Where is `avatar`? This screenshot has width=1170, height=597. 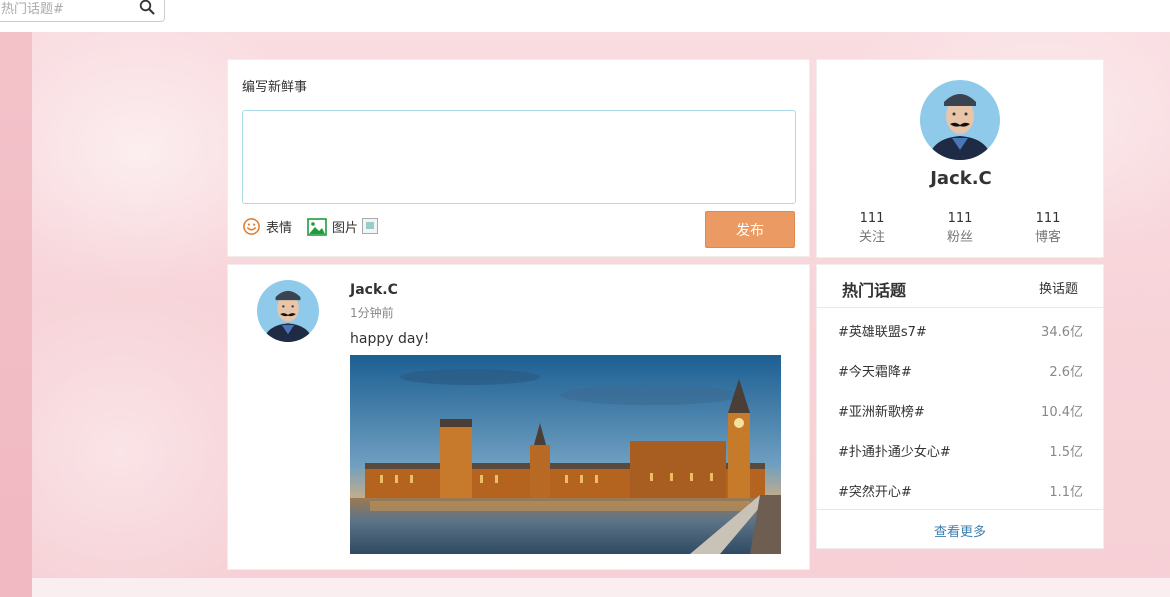
avatar is located at coordinates (960, 120).